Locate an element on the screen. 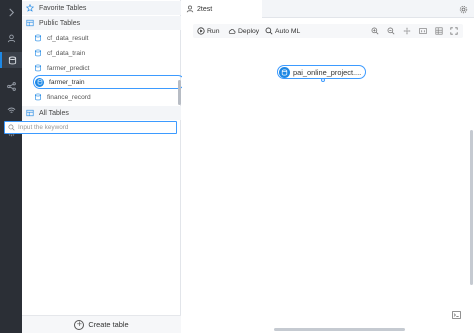 This screenshot has height=333, width=474. fullscreen-button is located at coordinates (454, 31).